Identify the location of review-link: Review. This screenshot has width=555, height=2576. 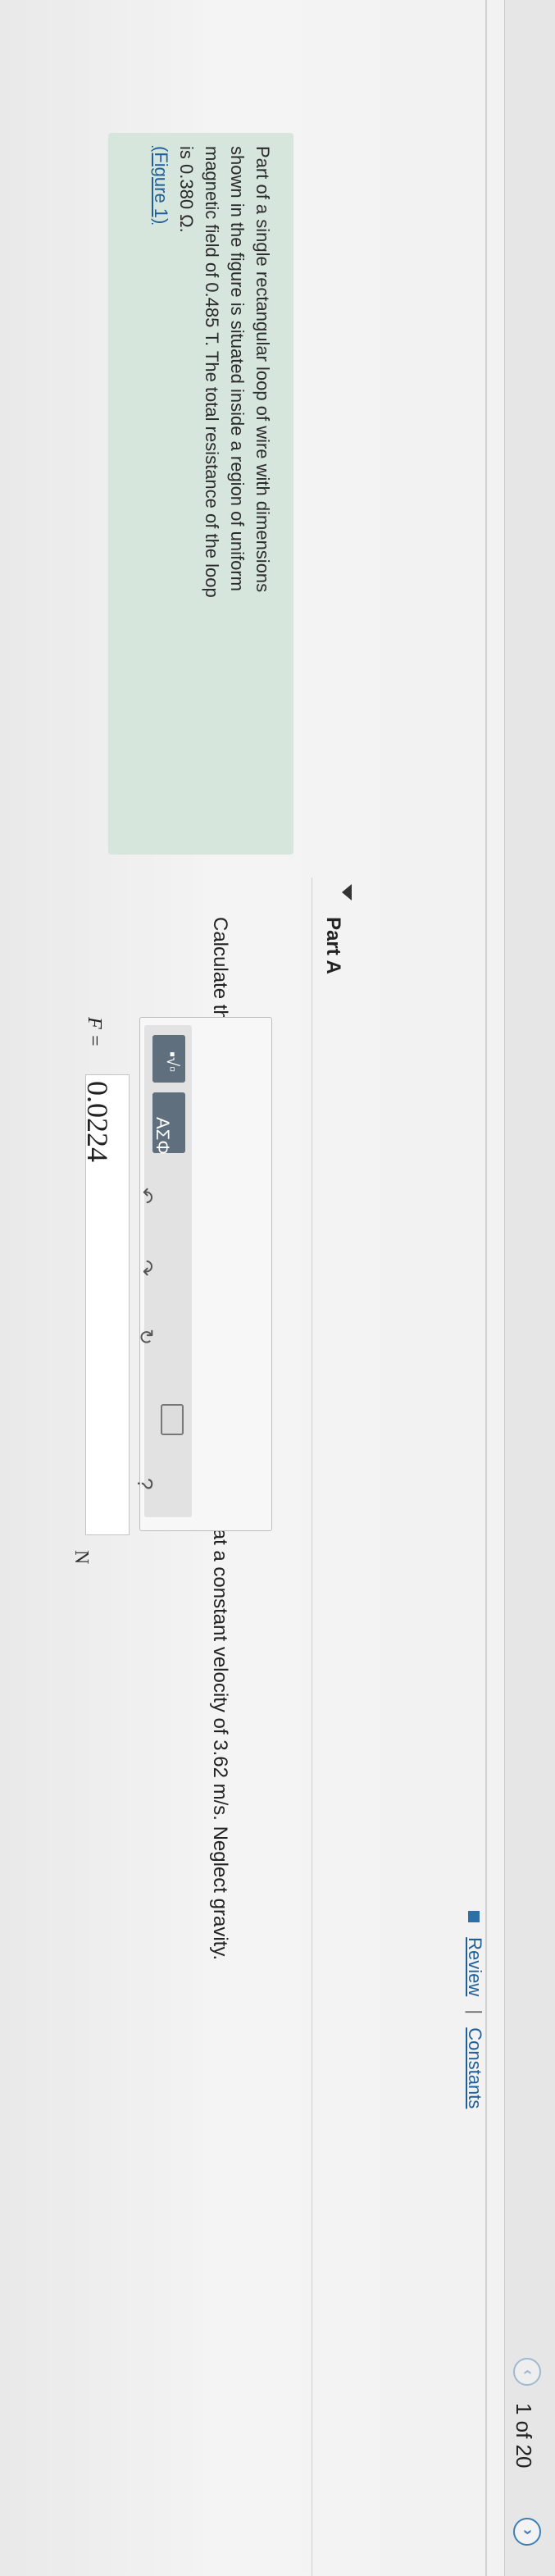
(475, 1966).